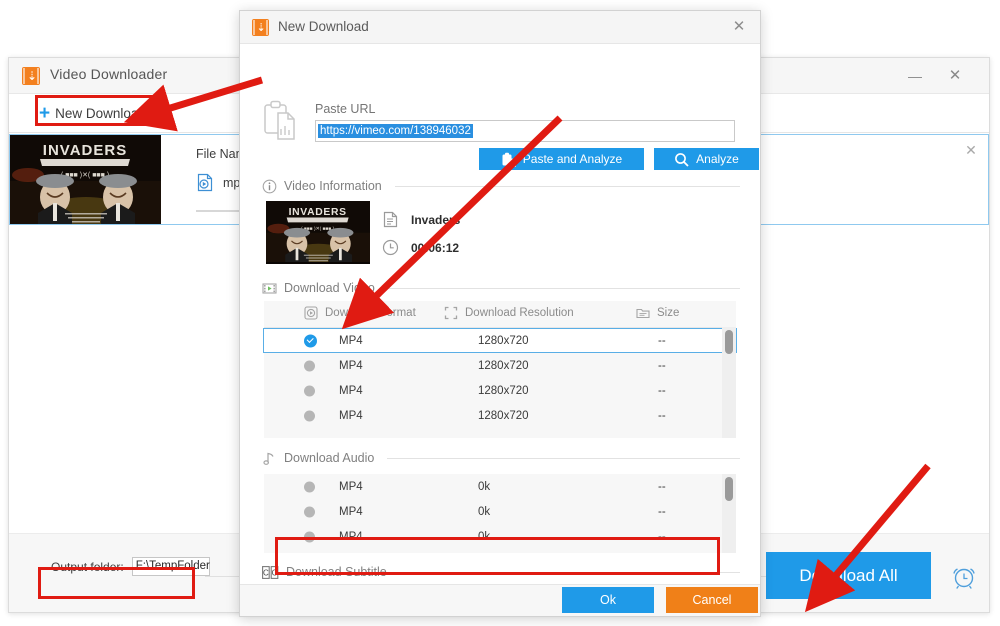 The image size is (1000, 626). Describe the element at coordinates (915, 76) in the screenshot. I see `minimize-icon: —` at that location.